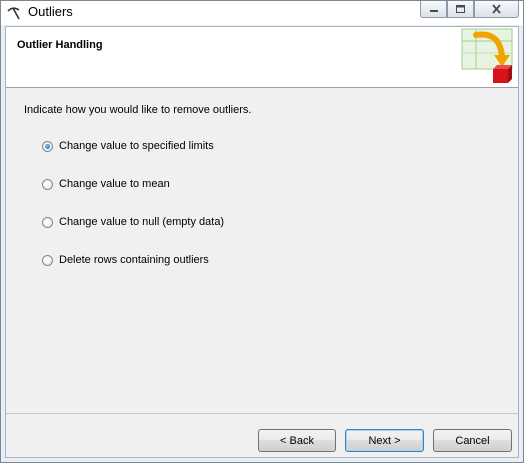 This screenshot has height=463, width=524. I want to click on option-label: Change value to null (empty data), so click(142, 222).